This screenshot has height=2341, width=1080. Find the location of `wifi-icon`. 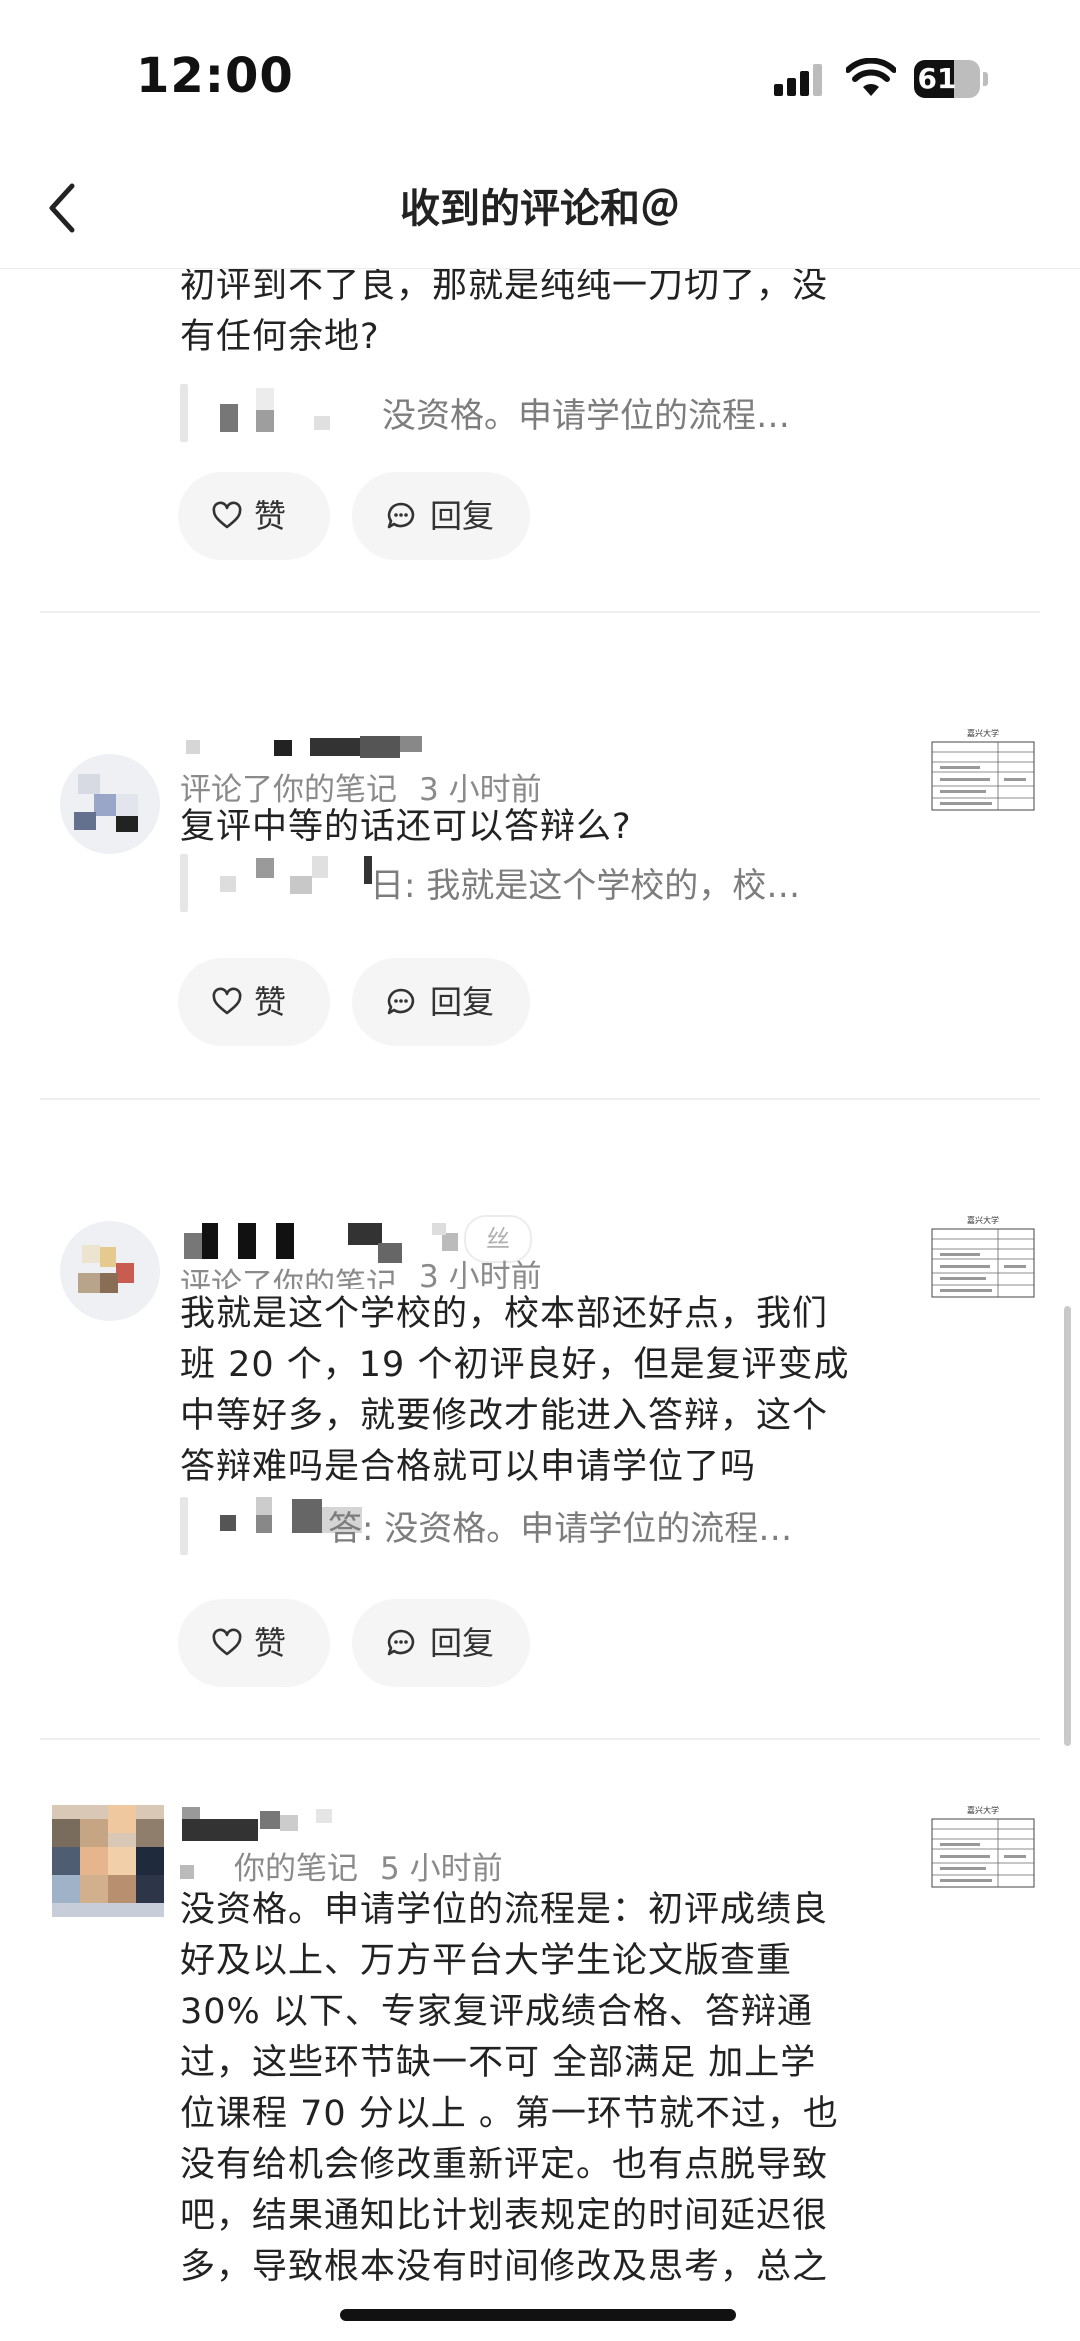

wifi-icon is located at coordinates (871, 77).